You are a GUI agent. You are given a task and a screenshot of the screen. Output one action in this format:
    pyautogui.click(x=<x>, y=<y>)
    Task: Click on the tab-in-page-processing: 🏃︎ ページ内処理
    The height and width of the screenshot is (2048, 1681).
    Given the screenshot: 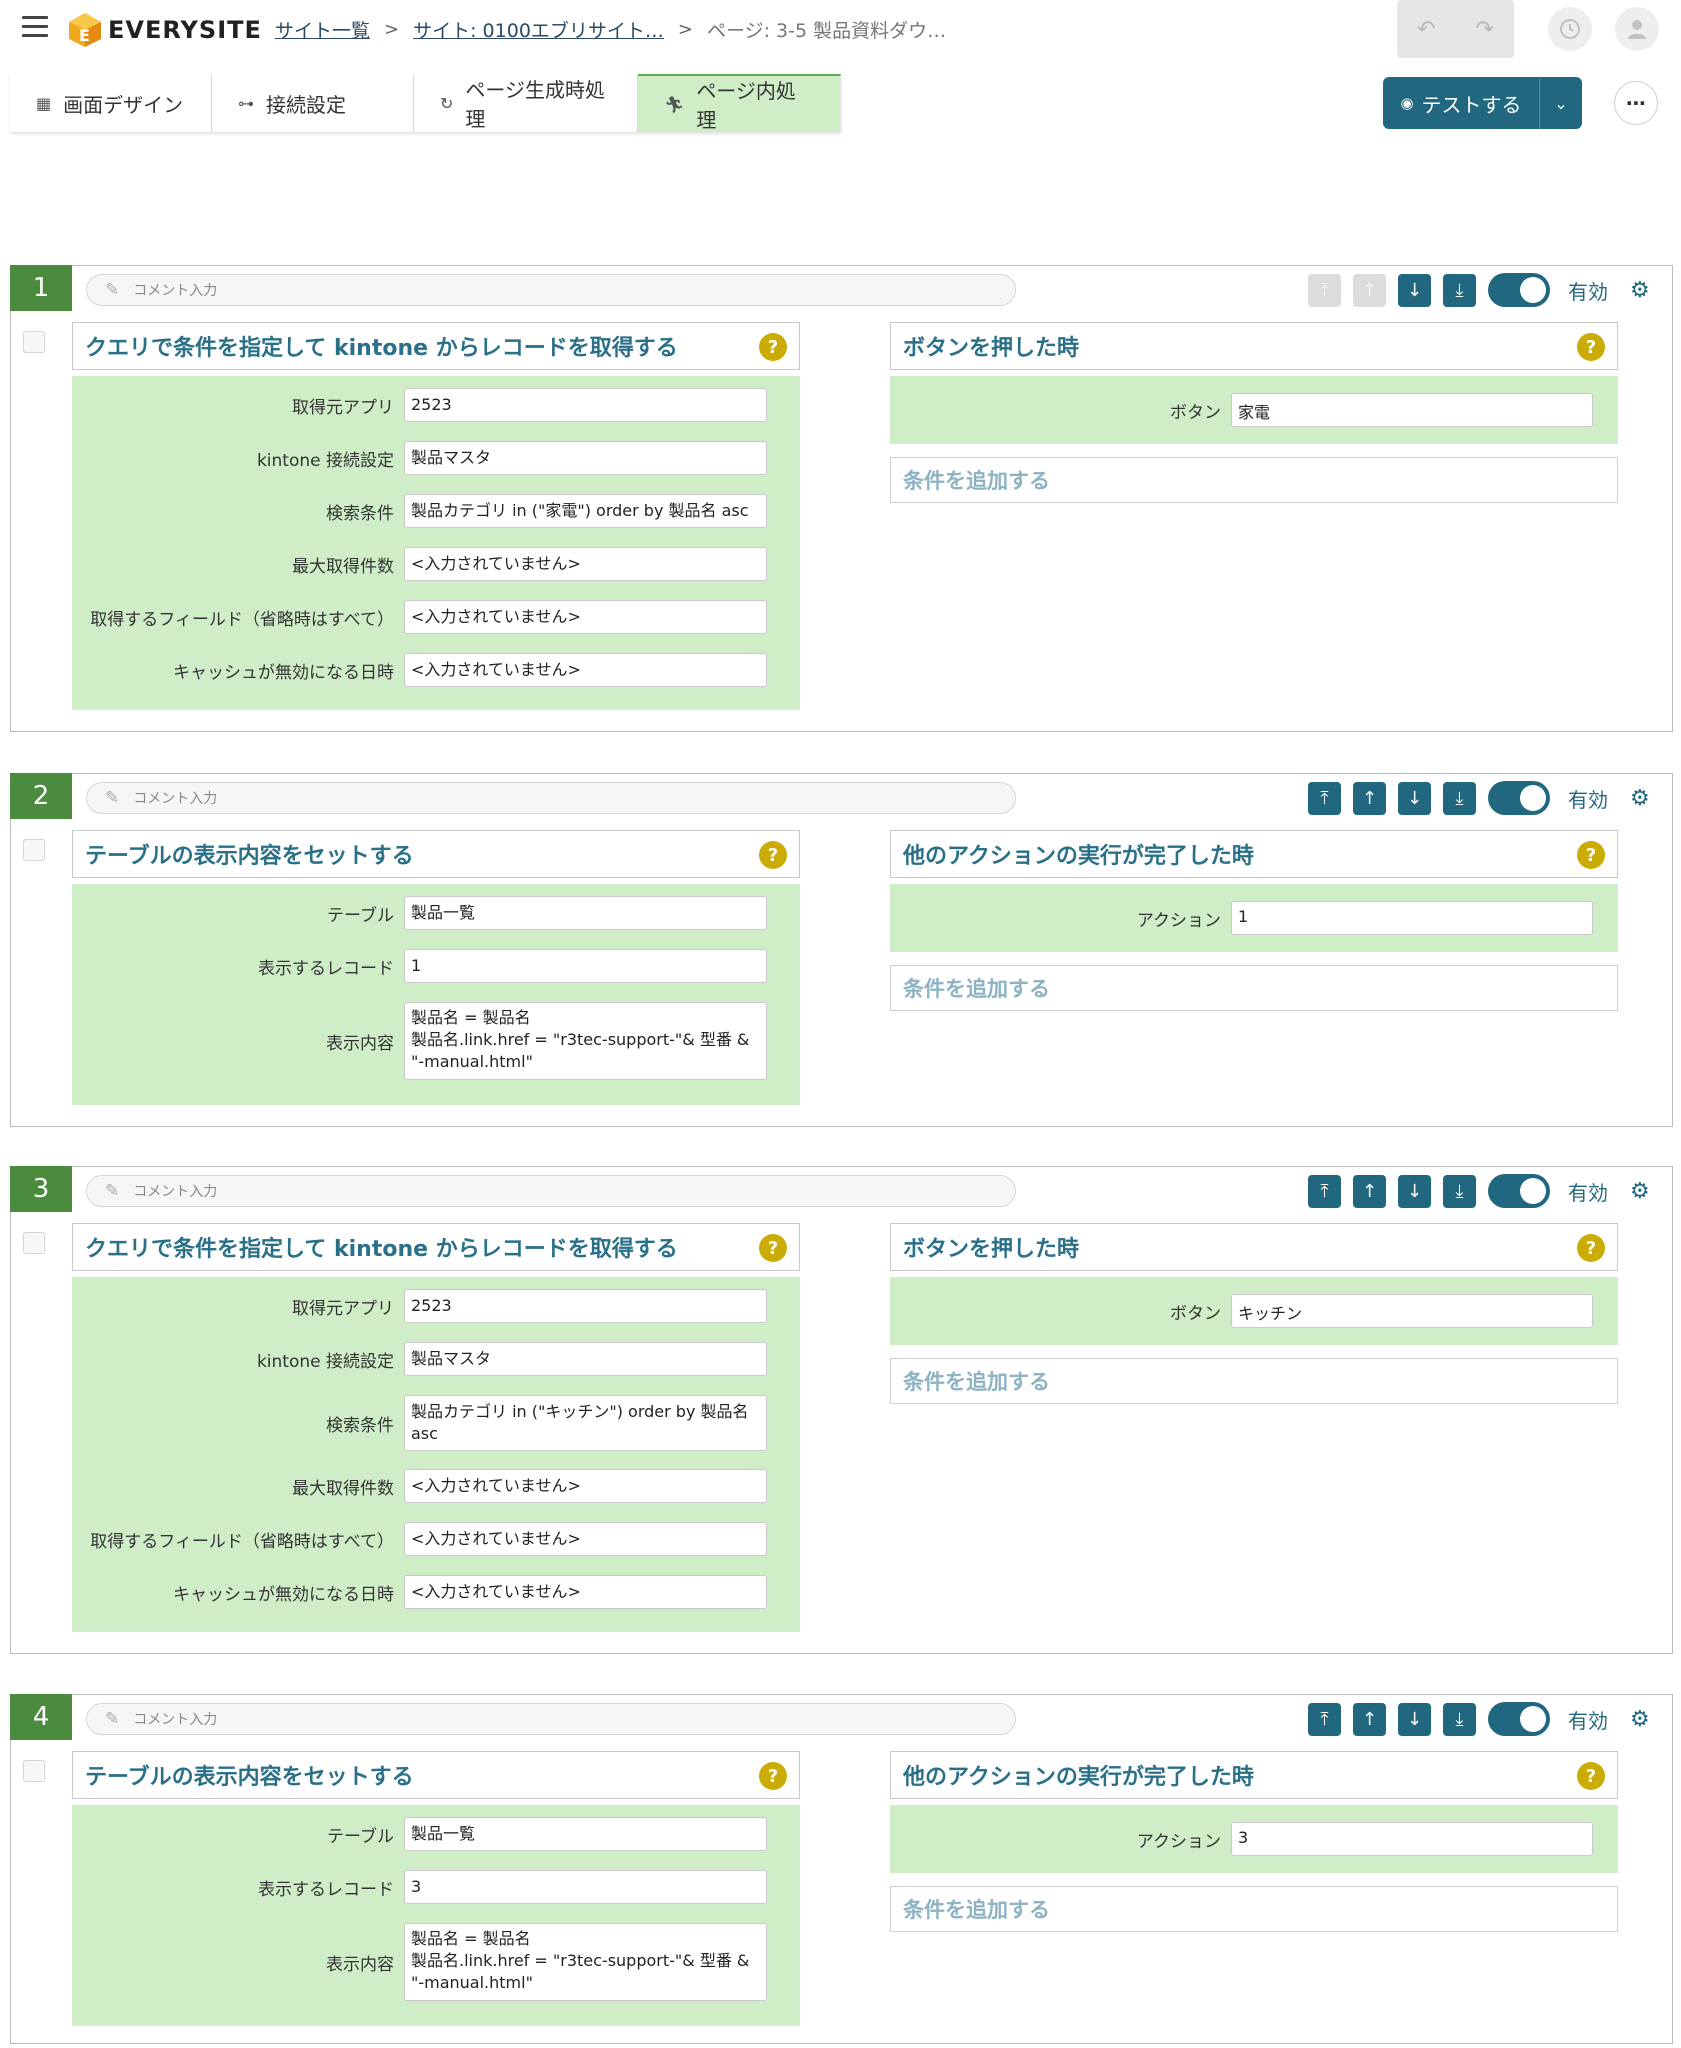 What is the action you would take?
    pyautogui.click(x=739, y=103)
    